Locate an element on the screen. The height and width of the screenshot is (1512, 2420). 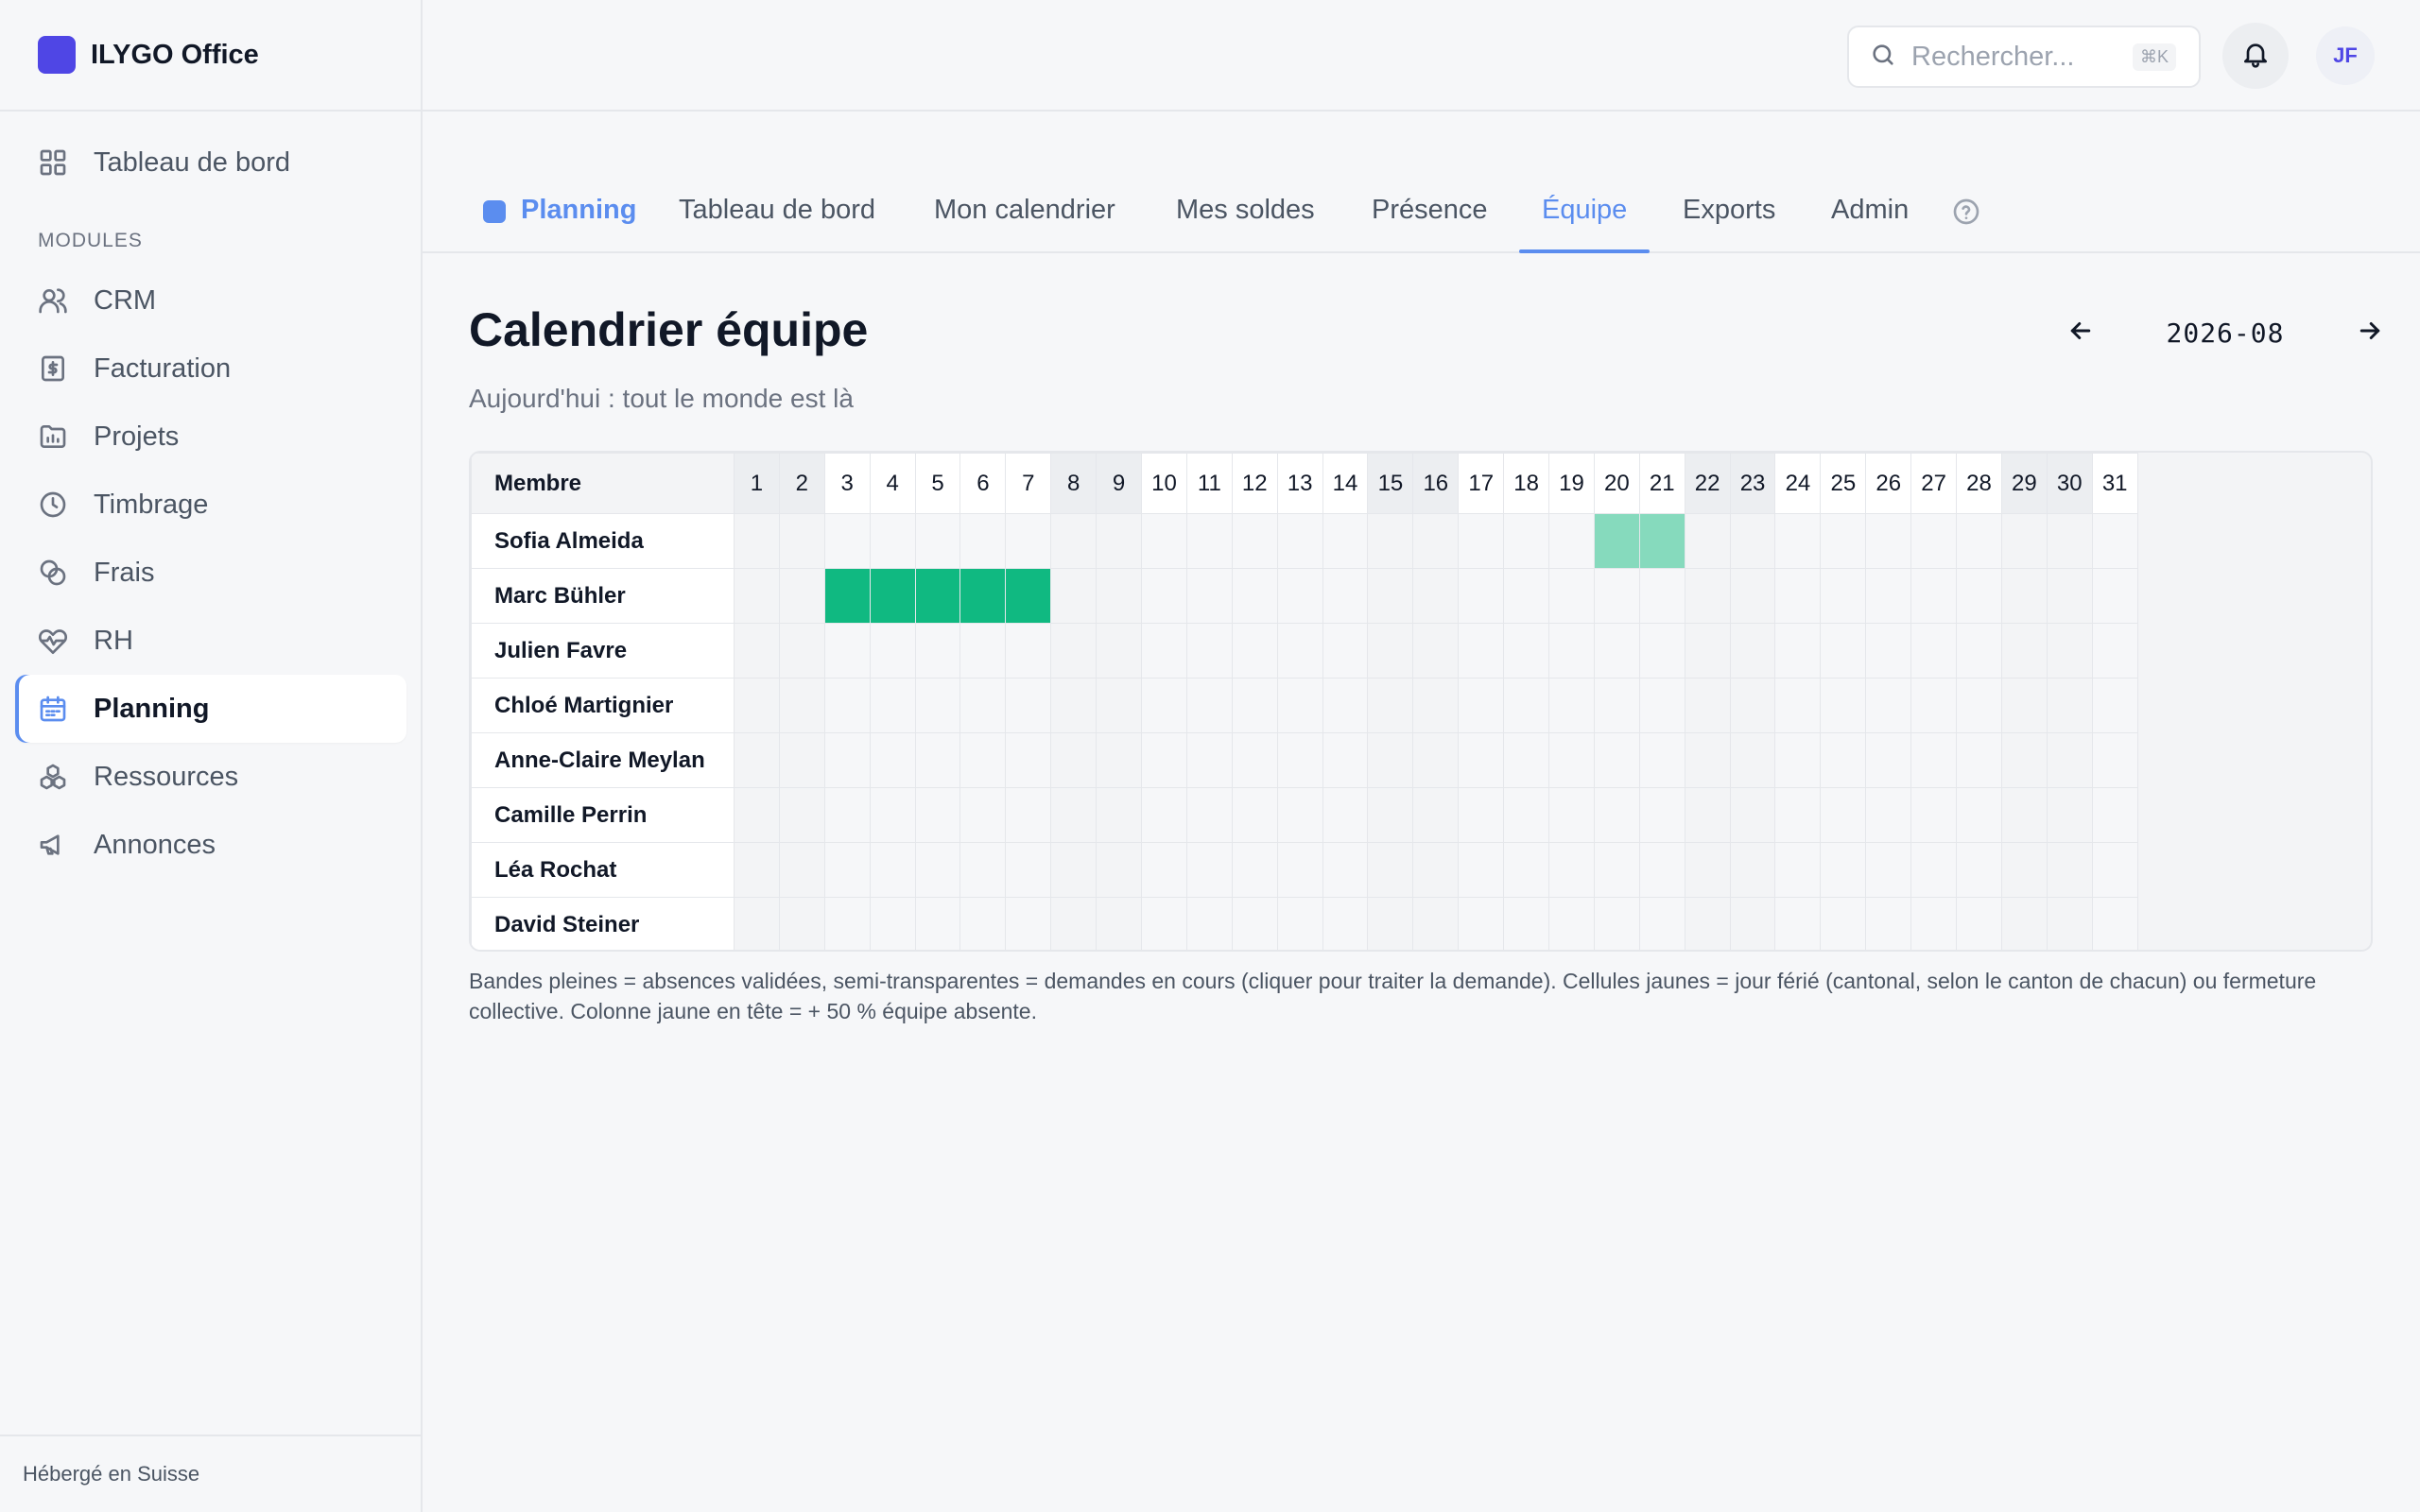
sidebar-item-label: Projets is located at coordinates (137, 436).